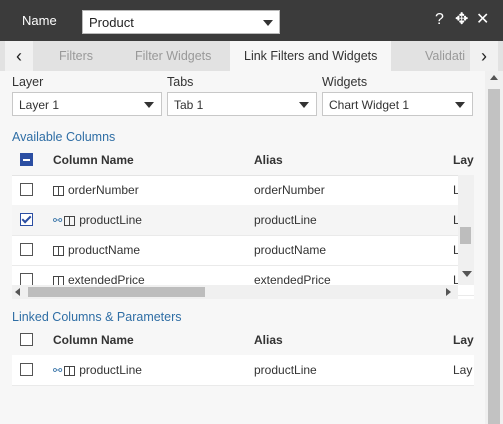 This screenshot has height=424, width=503. What do you see at coordinates (103, 190) in the screenshot?
I see `column-name: orderNumber` at bounding box center [103, 190].